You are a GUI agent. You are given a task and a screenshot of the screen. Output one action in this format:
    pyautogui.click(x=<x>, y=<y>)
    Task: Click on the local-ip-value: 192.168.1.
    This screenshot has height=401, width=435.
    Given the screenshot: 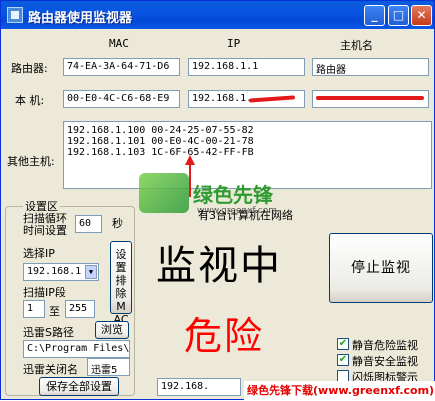 What is the action you would take?
    pyautogui.click(x=222, y=98)
    